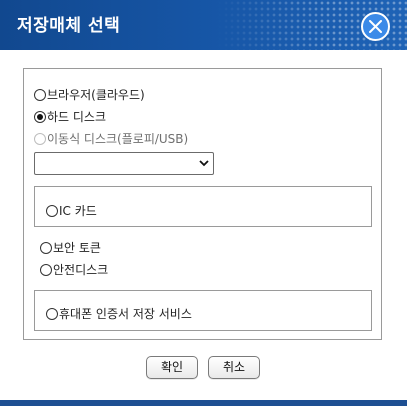 This screenshot has height=406, width=407. I want to click on option-safe-disk: 안전디스크, so click(74, 269).